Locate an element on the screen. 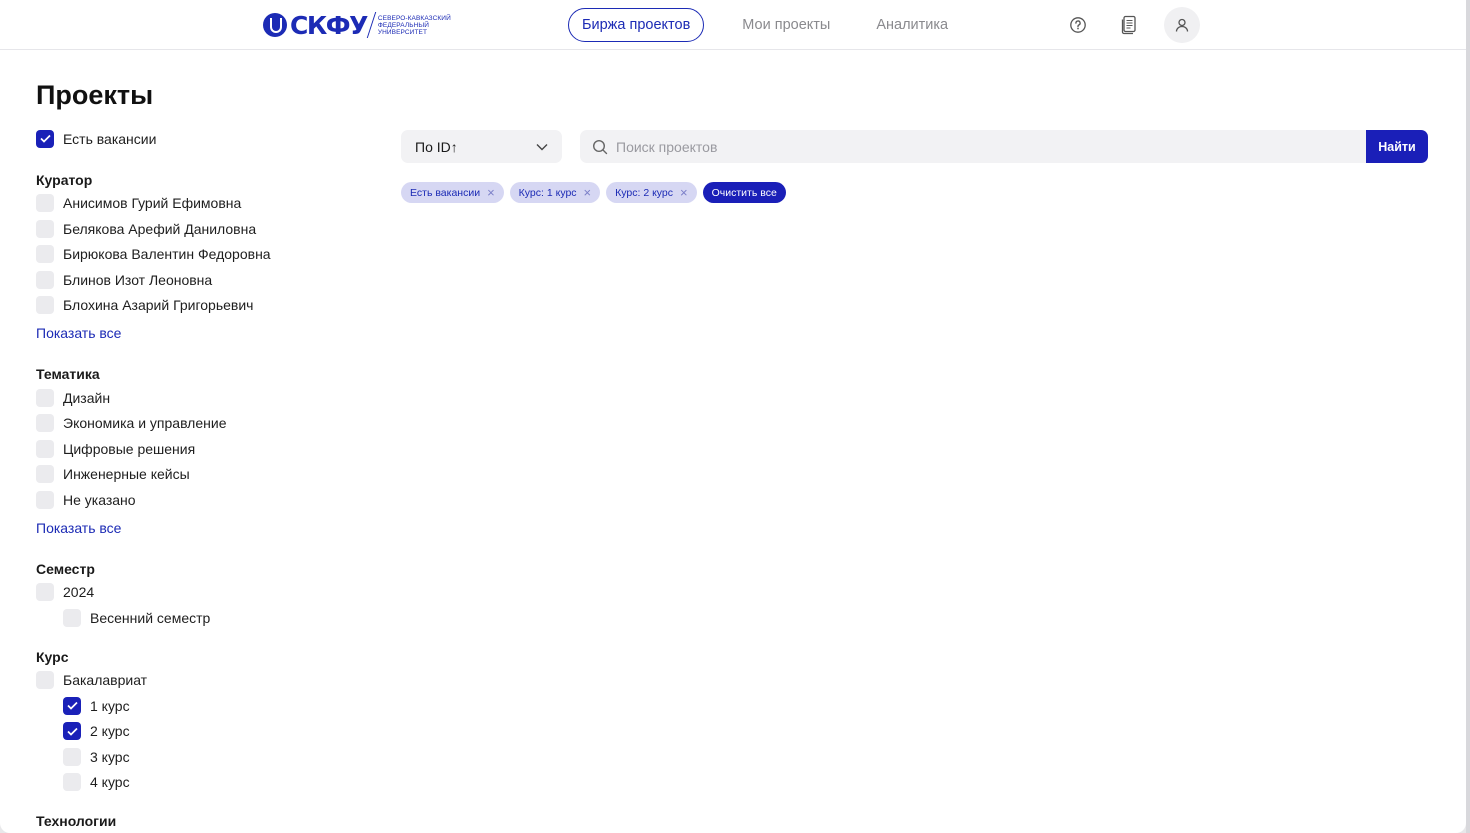 Image resolution: width=1470 pixels, height=833 pixels. semester-sub-option: Весенний семестр is located at coordinates (196, 618).